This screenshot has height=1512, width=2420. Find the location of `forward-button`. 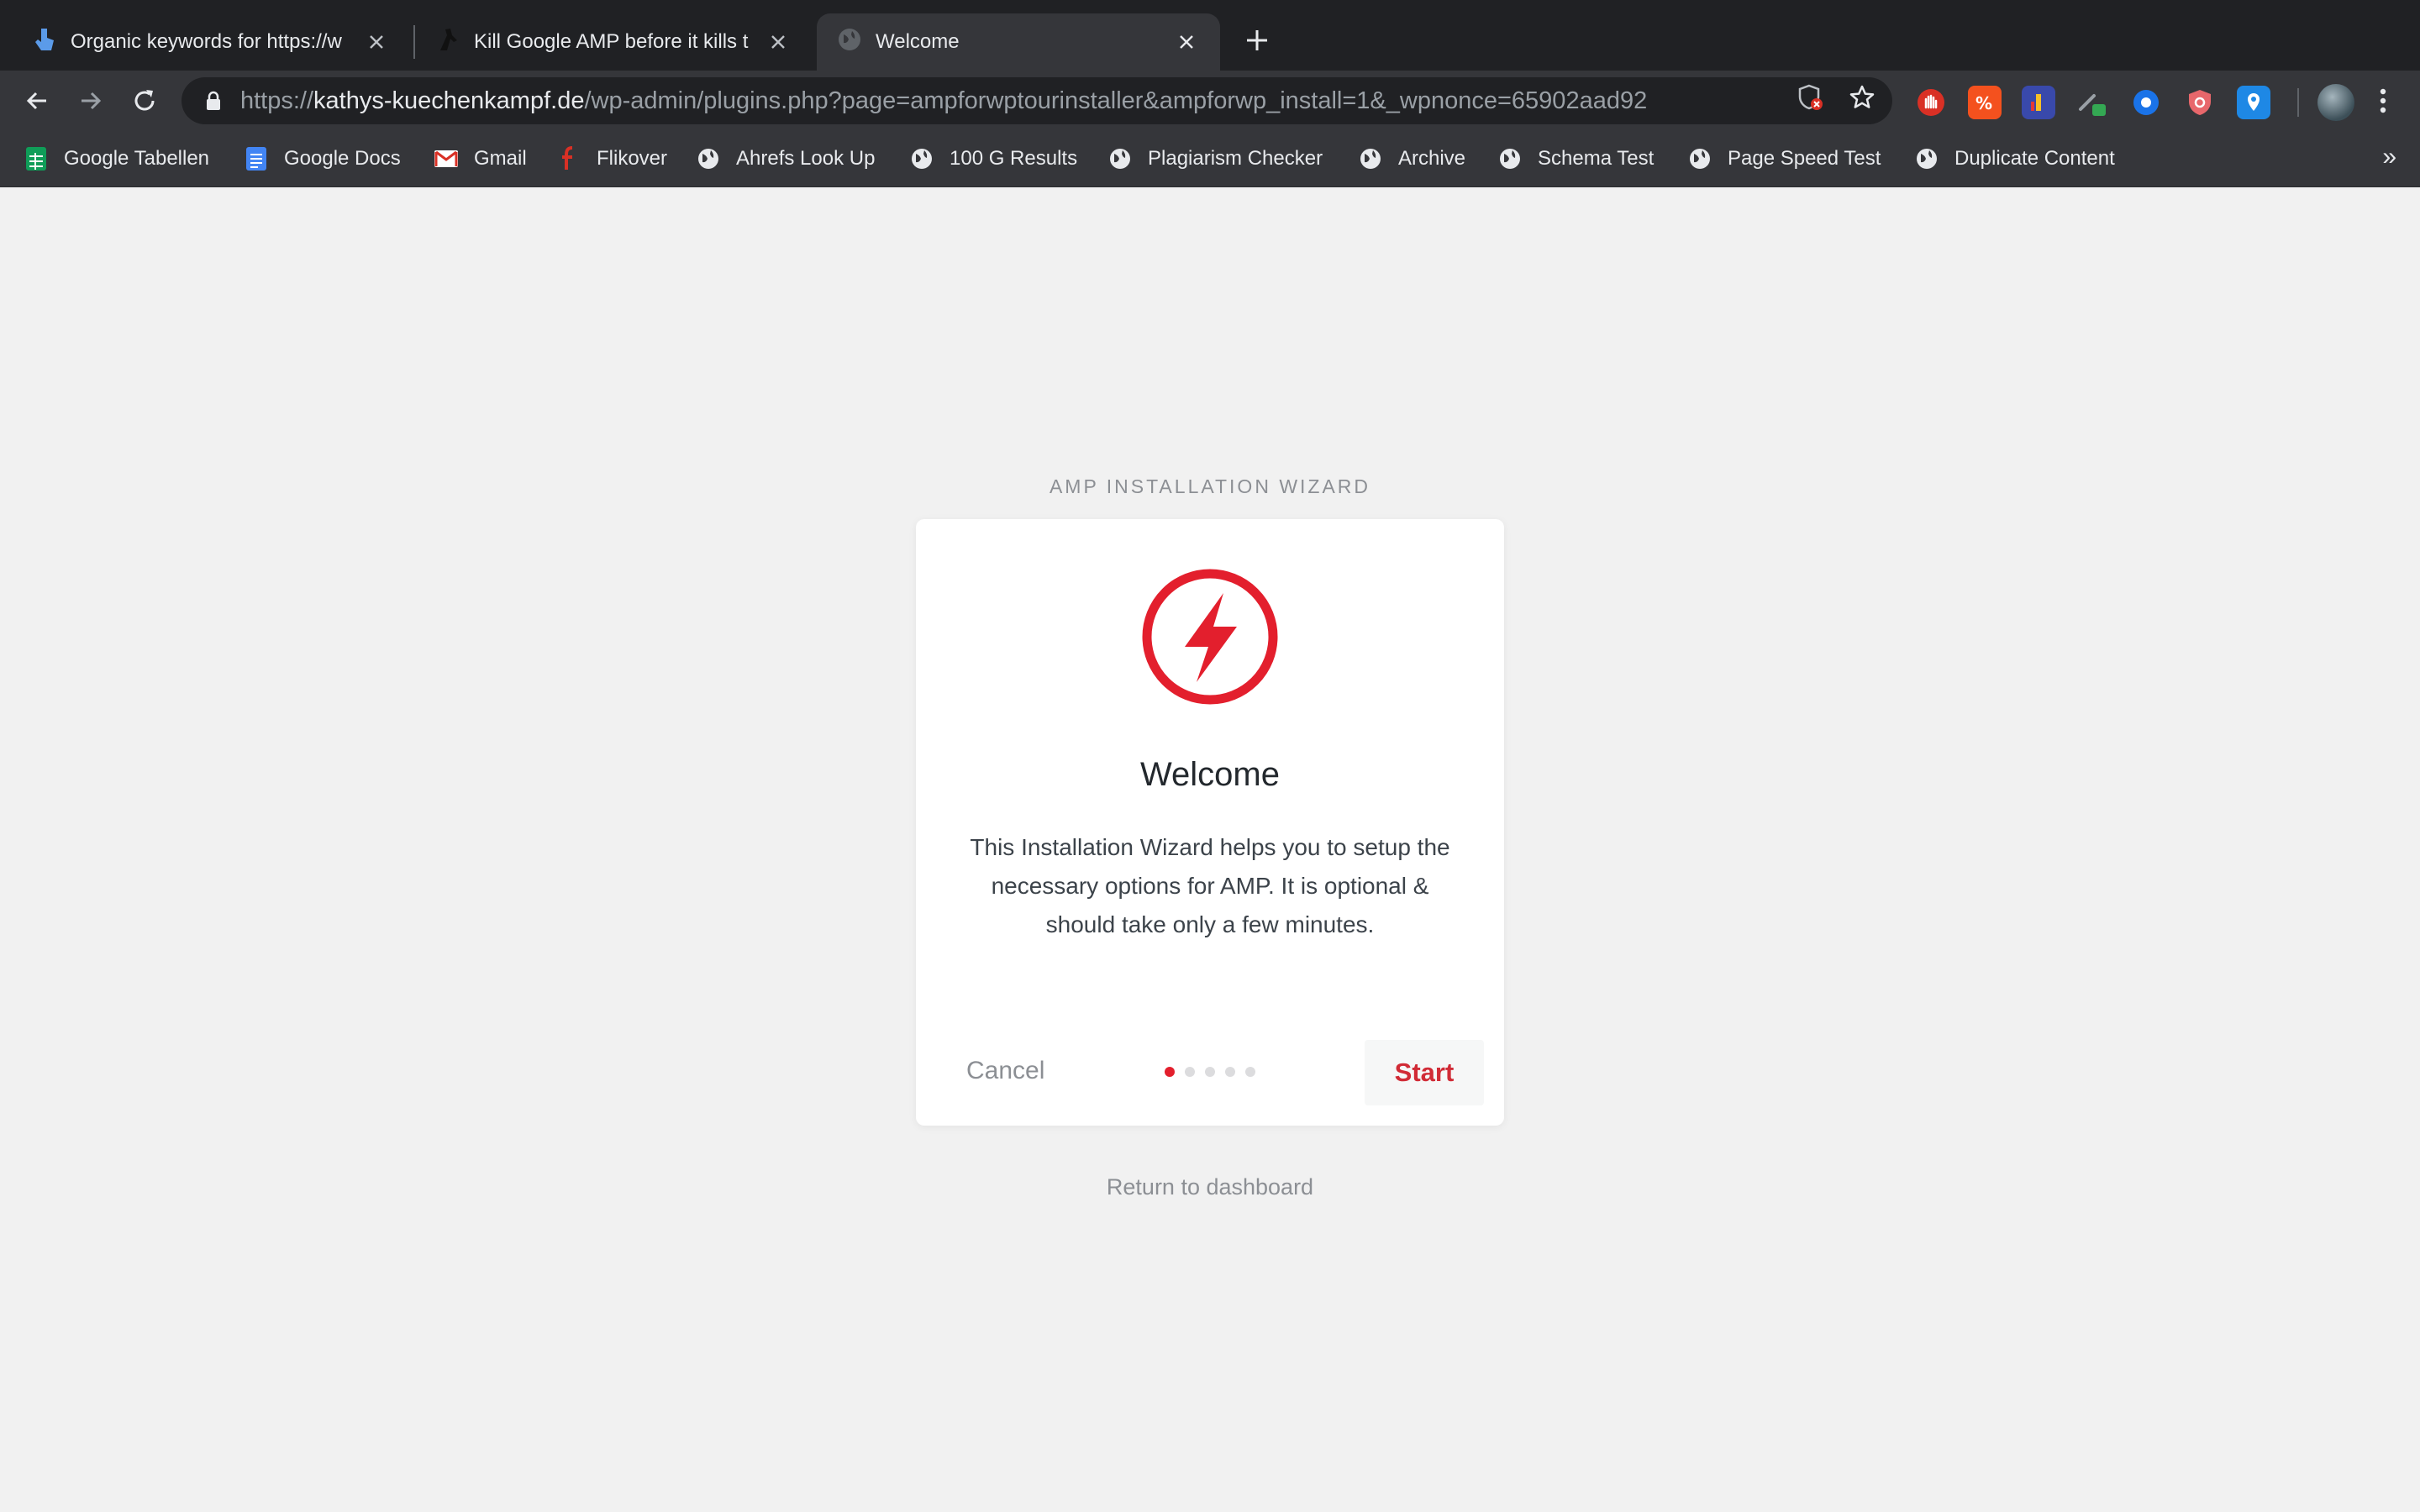

forward-button is located at coordinates (91, 101).